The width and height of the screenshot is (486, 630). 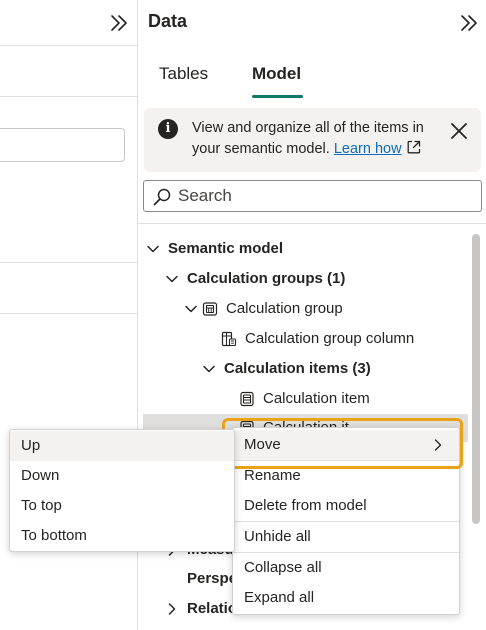 I want to click on search-icon, so click(x=162, y=197).